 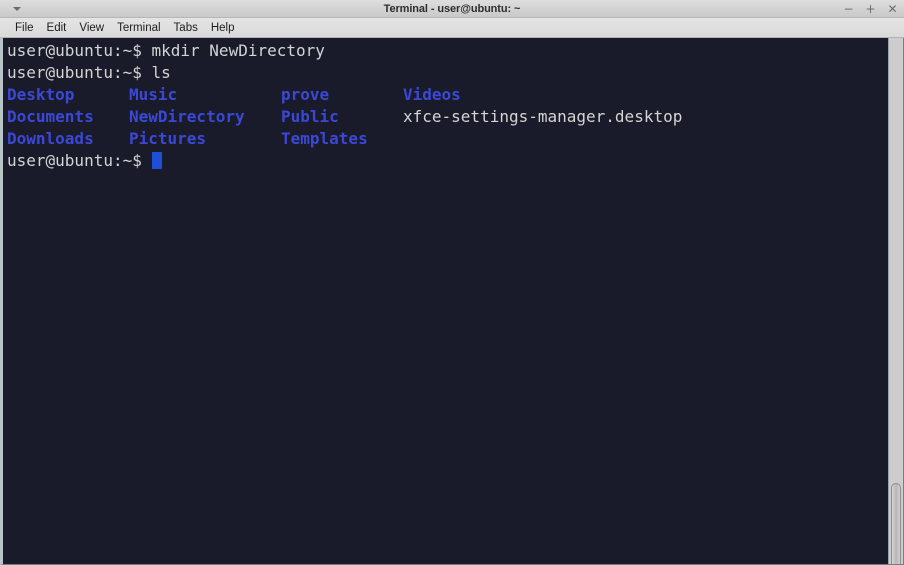 I want to click on menu-item-help: Help, so click(x=223, y=28).